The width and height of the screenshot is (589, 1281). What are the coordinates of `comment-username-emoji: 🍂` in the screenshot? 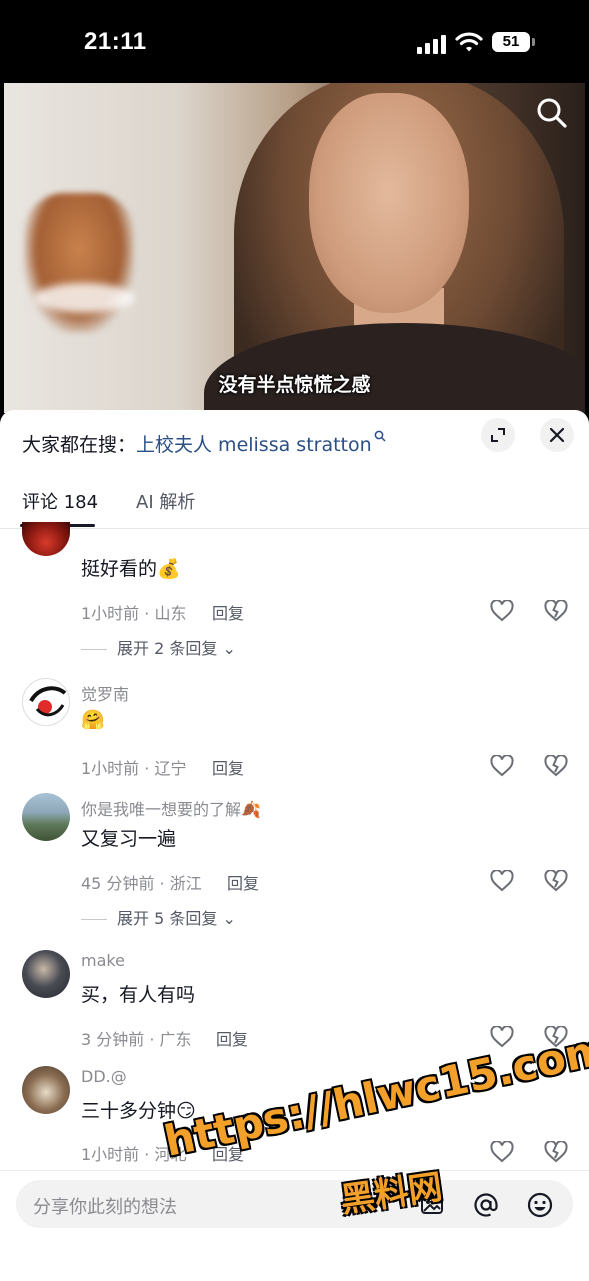 It's located at (251, 809).